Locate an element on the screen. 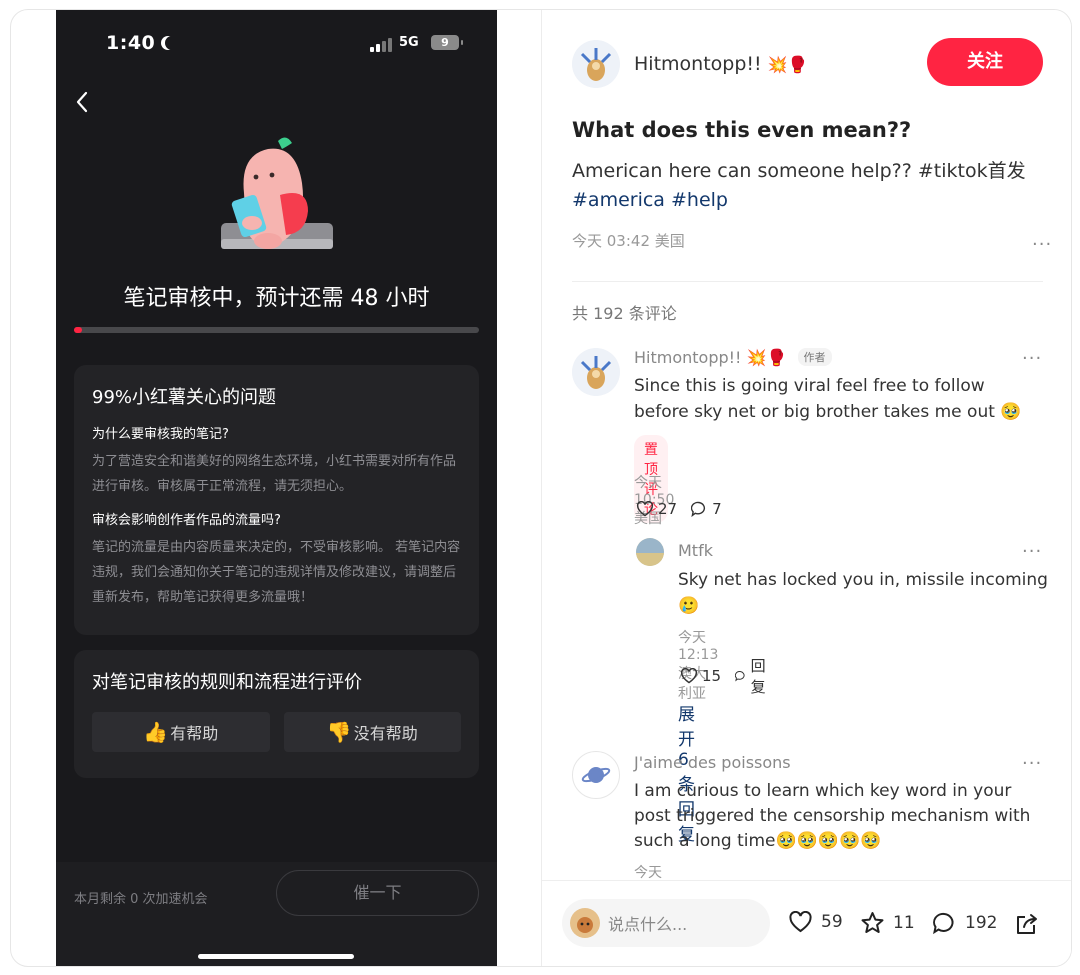  post-author: Hitmontopp!! 💥🥊 is located at coordinates (689, 64).